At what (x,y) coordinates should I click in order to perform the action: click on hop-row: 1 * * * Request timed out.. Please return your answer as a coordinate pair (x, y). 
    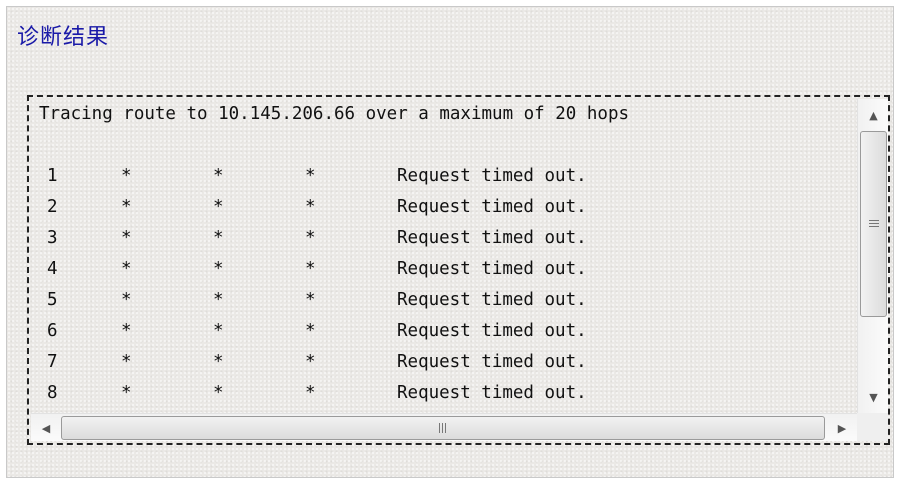
    Looking at the image, I should click on (444, 176).